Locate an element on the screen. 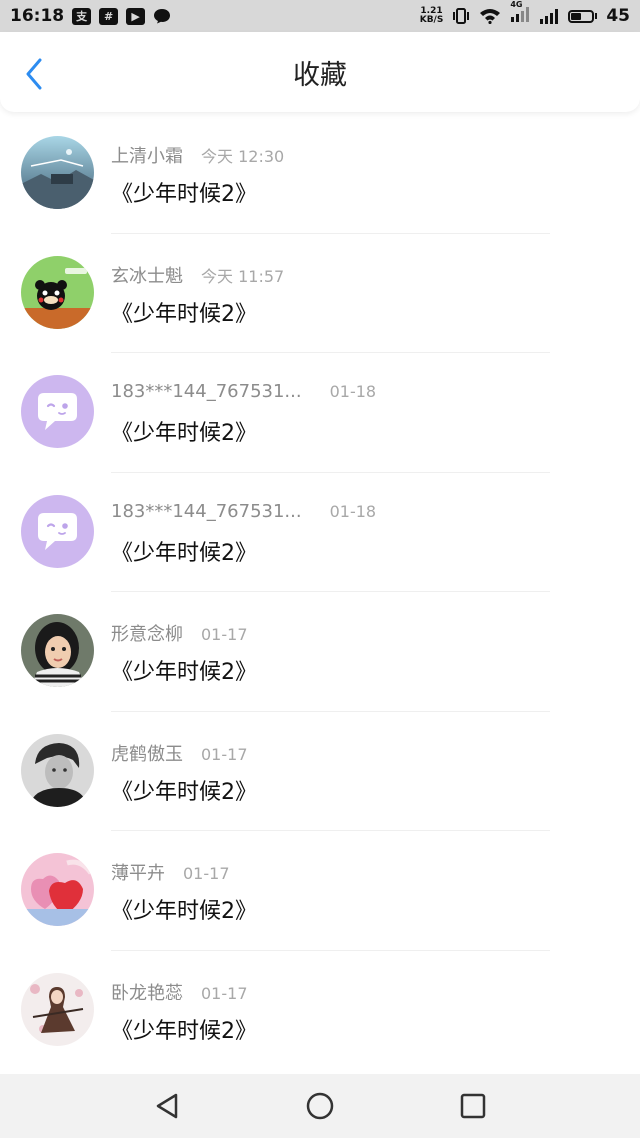  username: 玄冰士魁 is located at coordinates (147, 276).